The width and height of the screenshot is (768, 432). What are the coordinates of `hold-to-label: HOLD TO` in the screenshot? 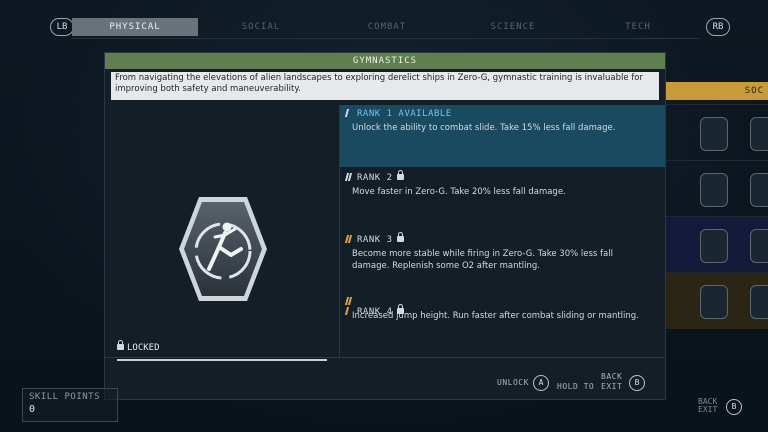 It's located at (576, 386).